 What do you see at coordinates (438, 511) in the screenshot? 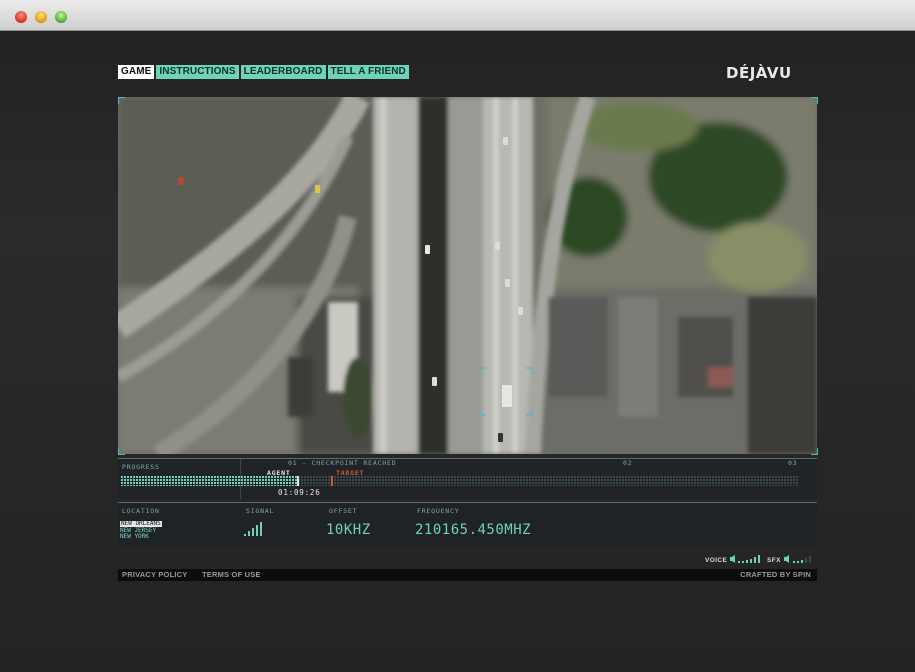
I see `frequency-label: FREQUENCY` at bounding box center [438, 511].